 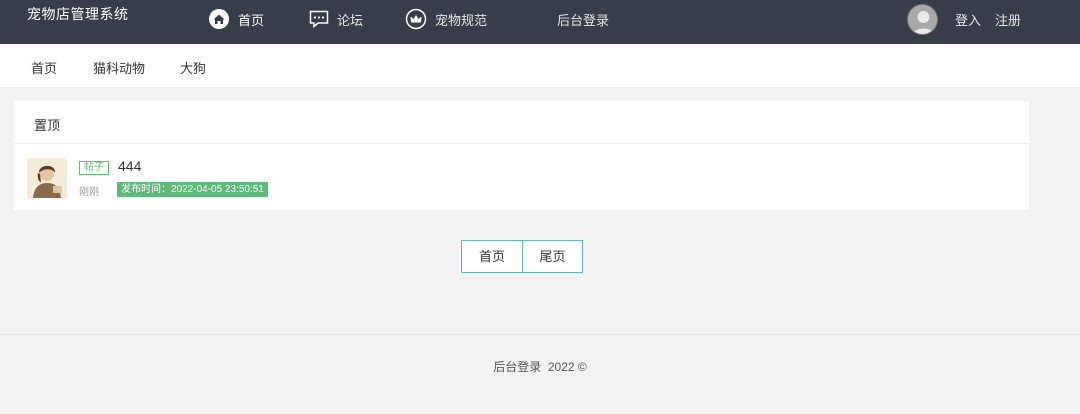 What do you see at coordinates (251, 20) in the screenshot?
I see `nav-home-label: 首页` at bounding box center [251, 20].